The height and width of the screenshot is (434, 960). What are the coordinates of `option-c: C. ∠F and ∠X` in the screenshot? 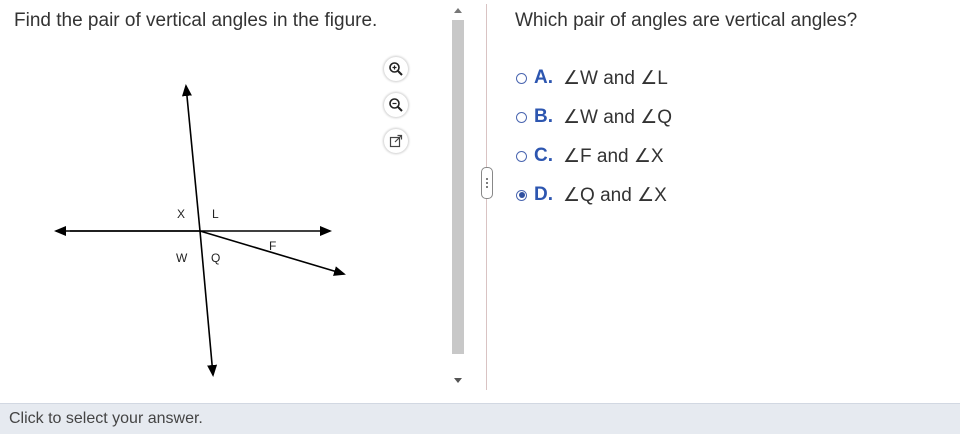 It's located at (590, 156).